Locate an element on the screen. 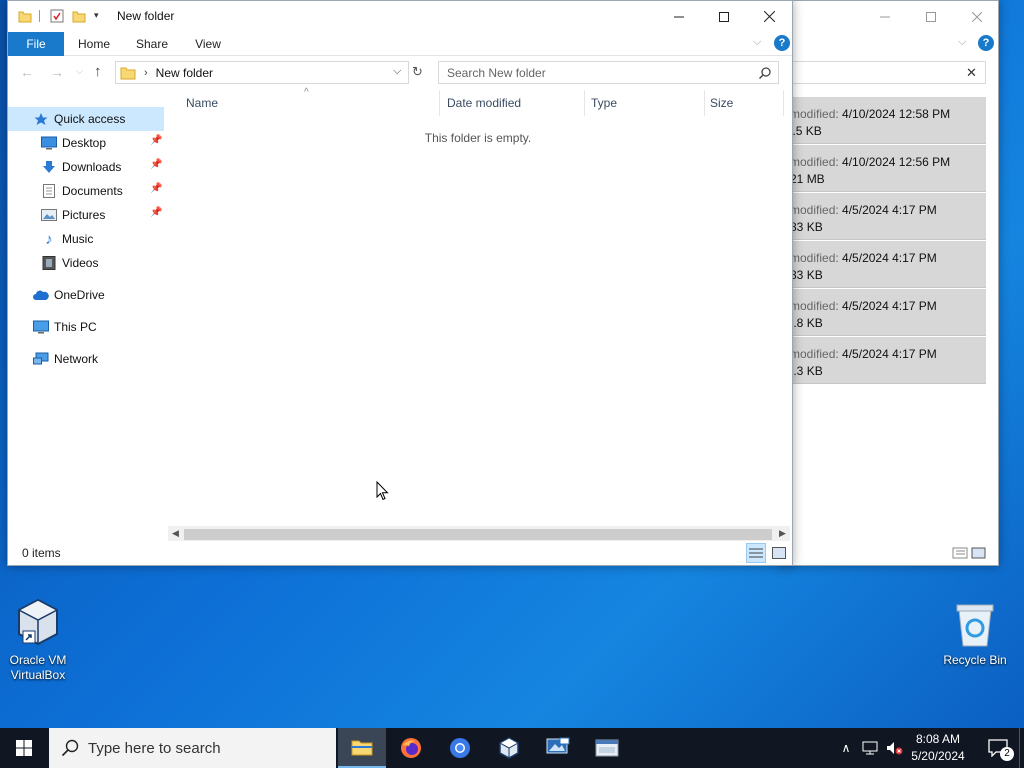 The width and height of the screenshot is (1024, 768). scroll-left-icon: ◀ is located at coordinates (175, 533).